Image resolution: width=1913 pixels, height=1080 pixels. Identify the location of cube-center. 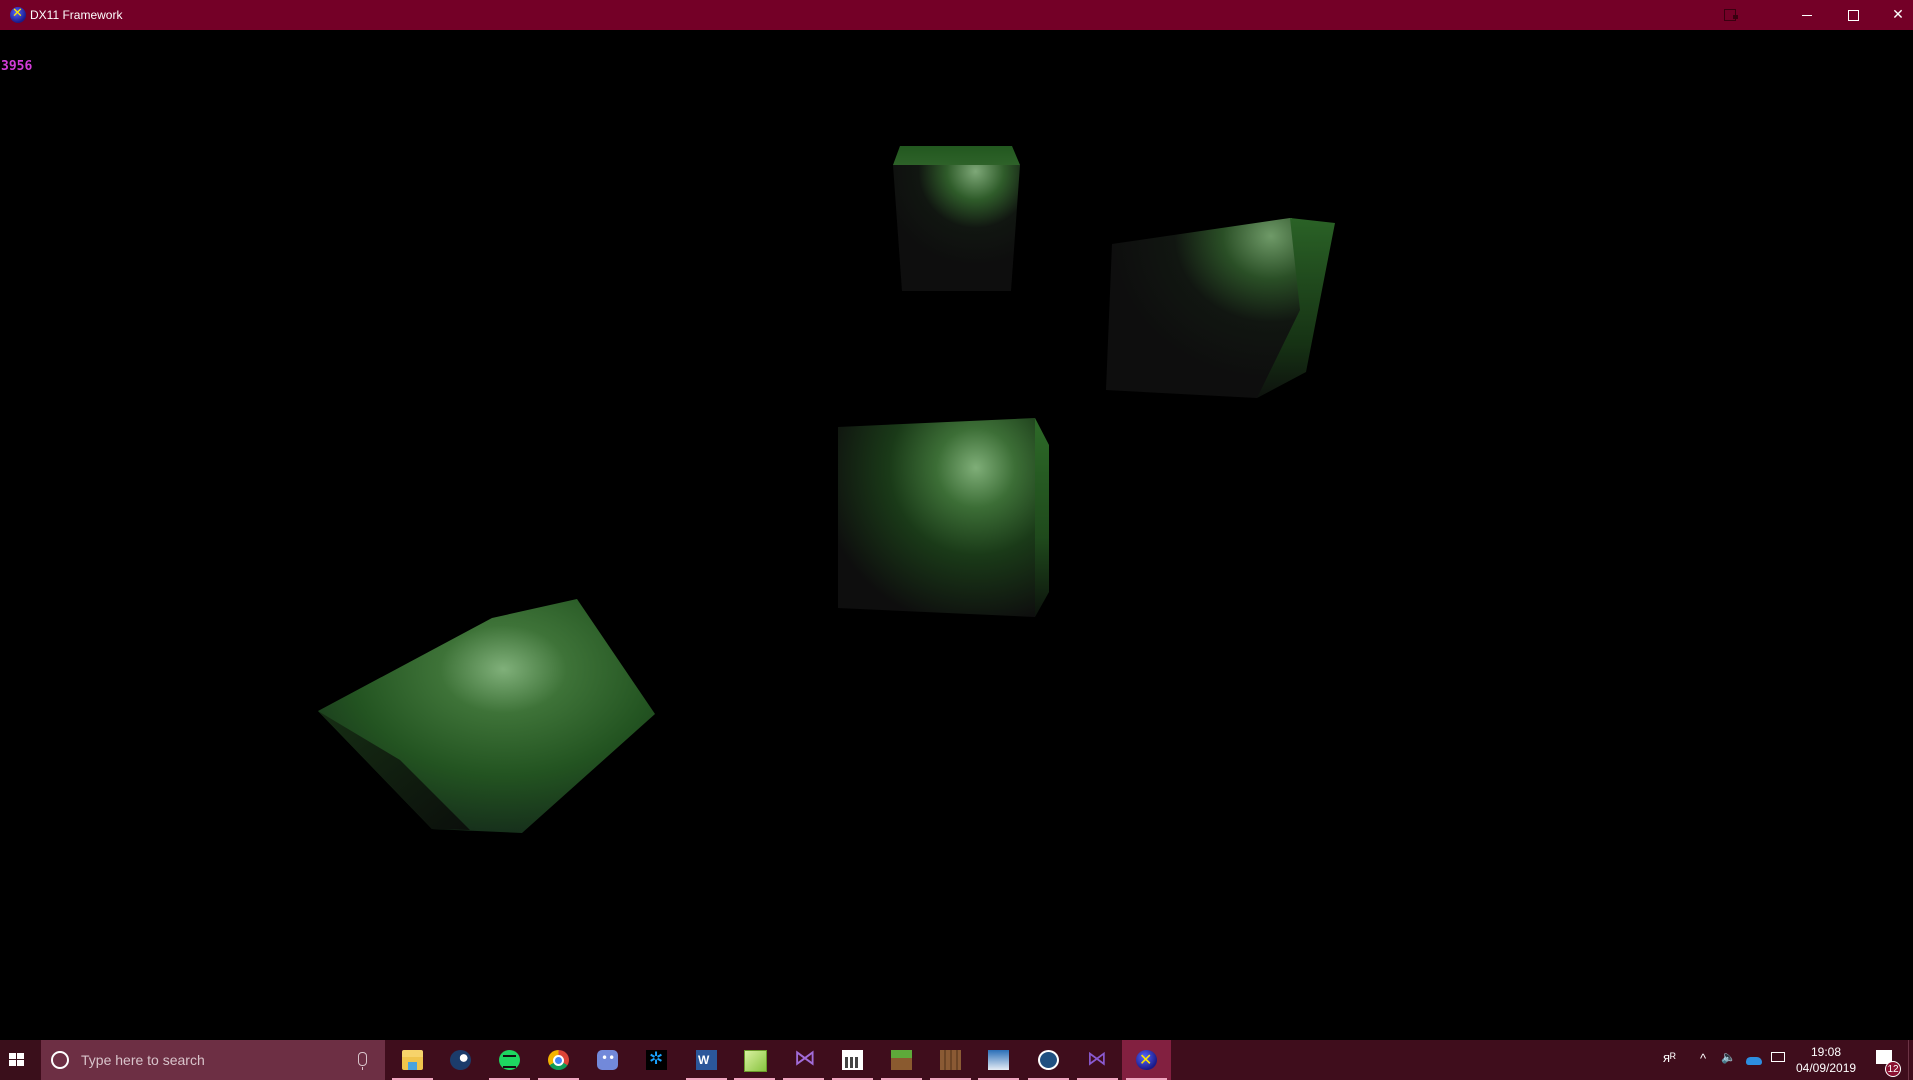
(943, 517).